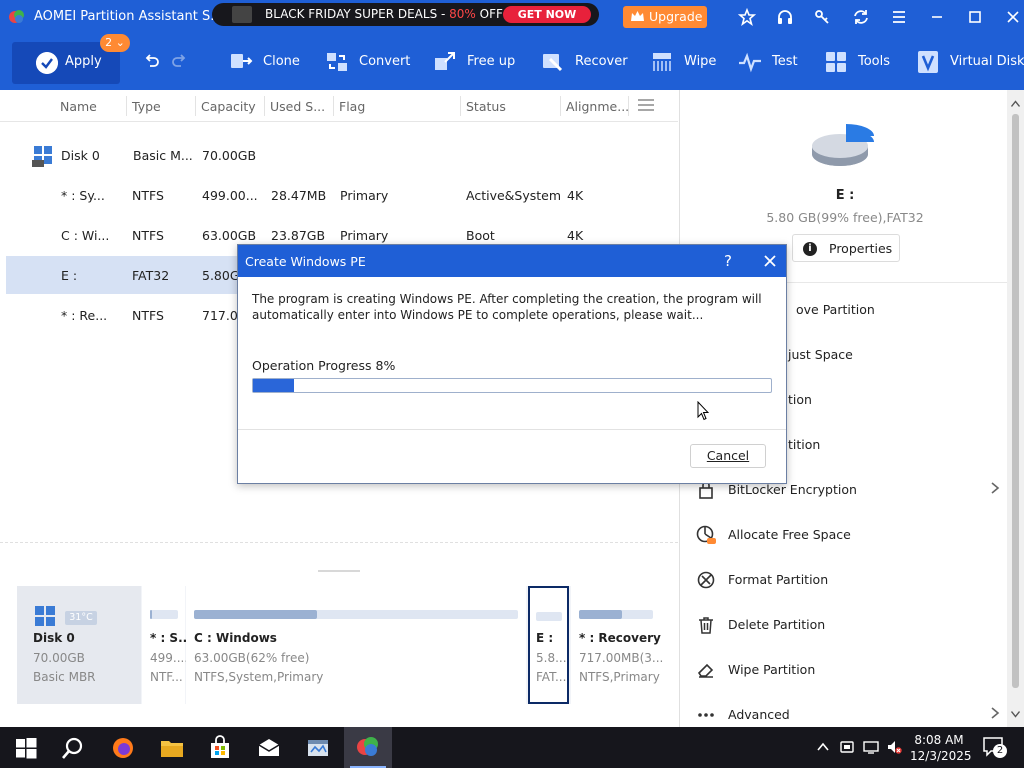  I want to click on file-explorer-icon, so click(172, 748).